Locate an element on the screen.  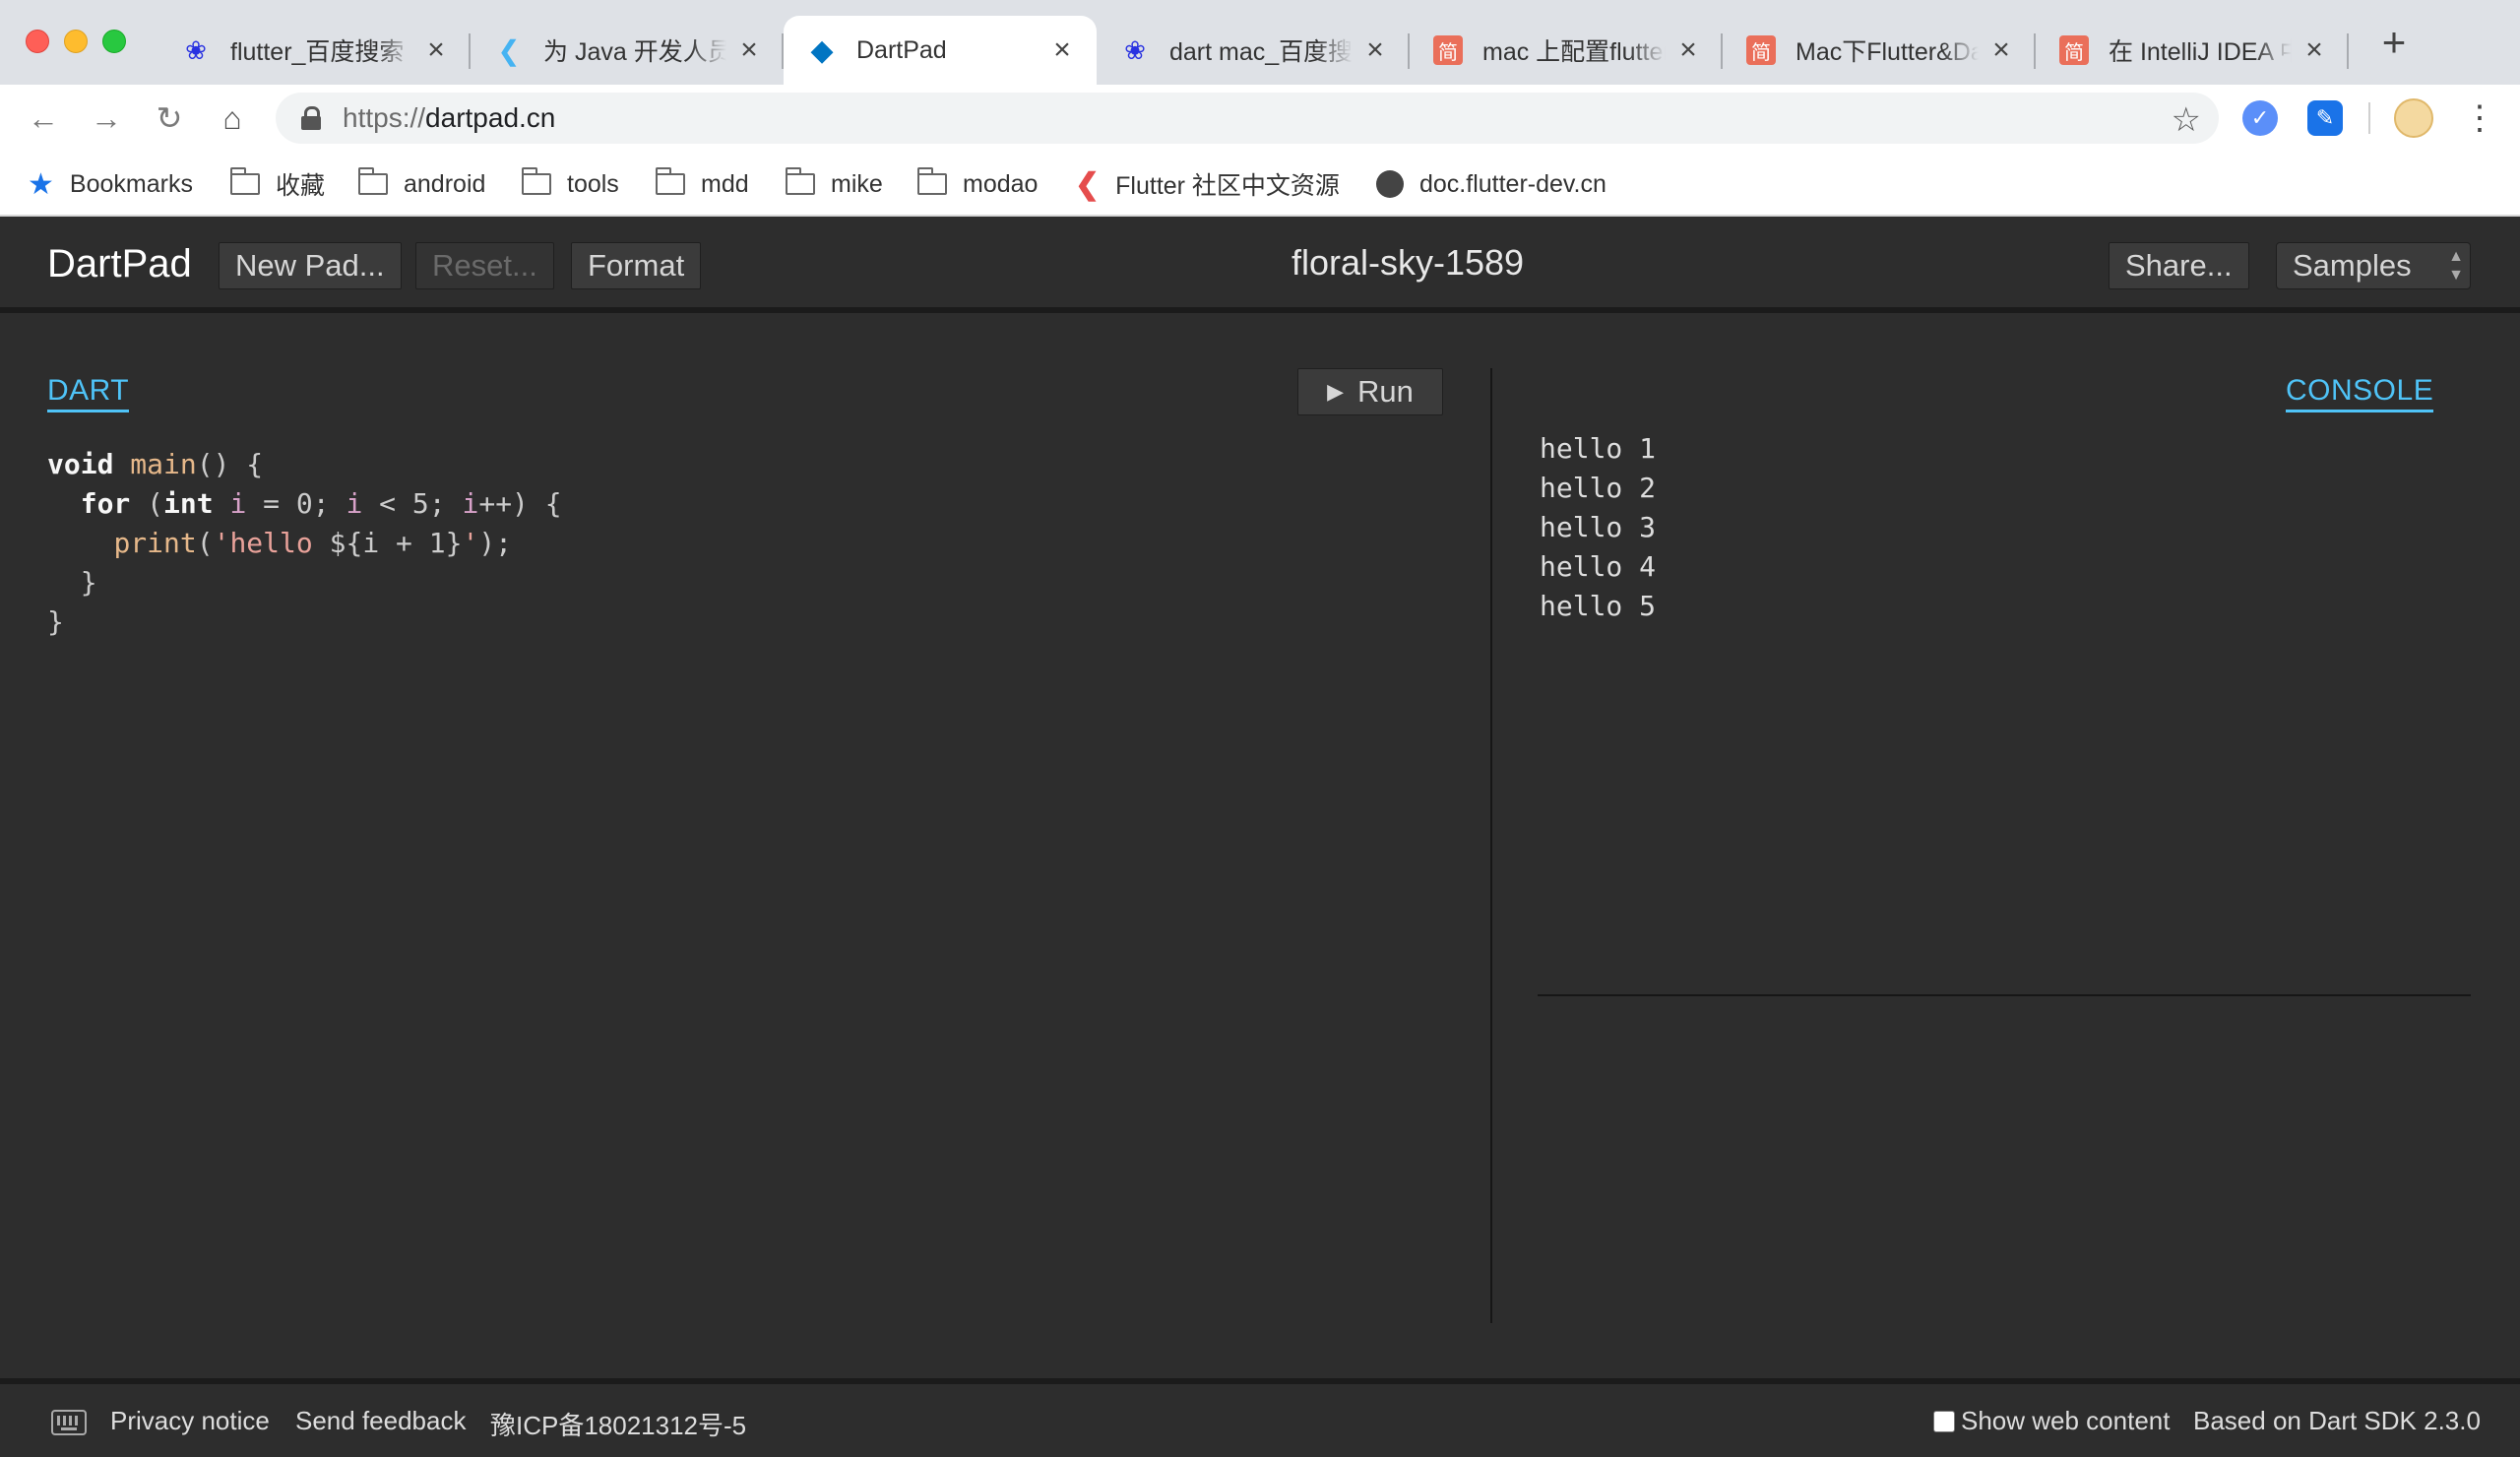
url-host: dartpad.cn is located at coordinates (490, 117).